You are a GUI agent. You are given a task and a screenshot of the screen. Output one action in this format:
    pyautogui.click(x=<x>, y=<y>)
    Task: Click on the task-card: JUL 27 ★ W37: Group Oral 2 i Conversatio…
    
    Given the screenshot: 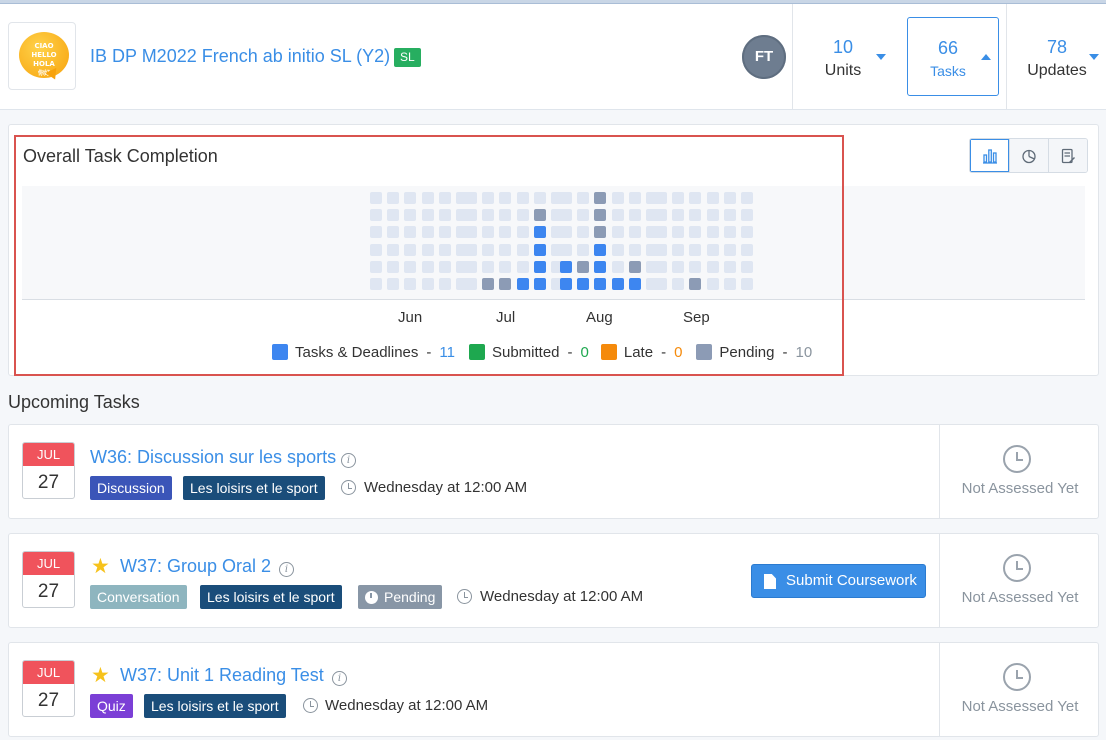 What is the action you would take?
    pyautogui.click(x=553, y=580)
    